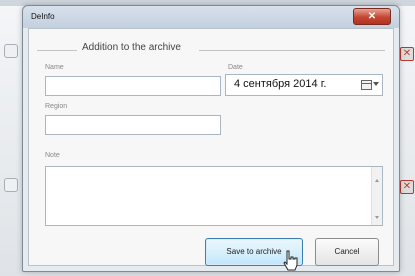 The width and height of the screenshot is (415, 276). I want to click on date-picker: 4 сентября 2014 г., so click(304, 85).